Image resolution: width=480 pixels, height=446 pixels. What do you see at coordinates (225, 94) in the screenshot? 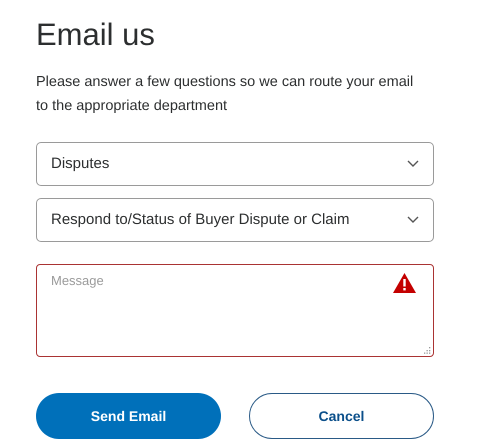
I see `intro-text: Please answer a few questions so we can route your email to the appropriate department` at bounding box center [225, 94].